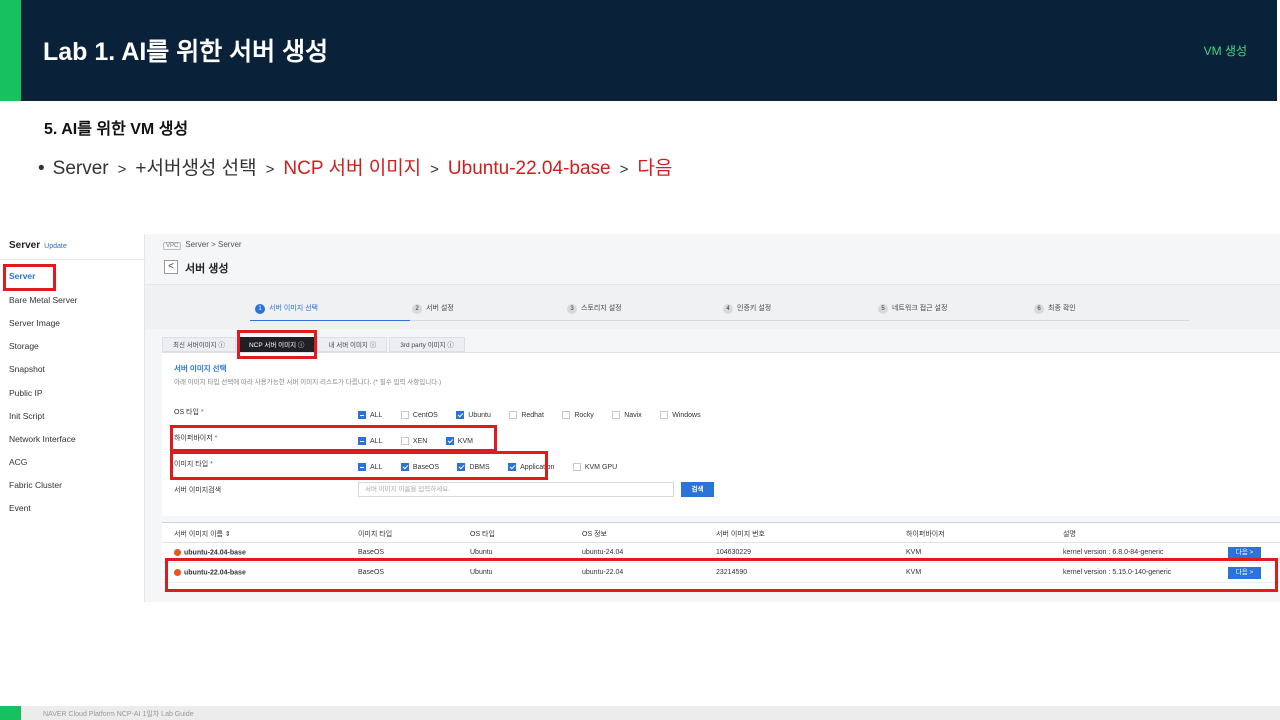 Image resolution: width=1280 pixels, height=720 pixels. I want to click on sidebar-item-event: Event, so click(20, 508).